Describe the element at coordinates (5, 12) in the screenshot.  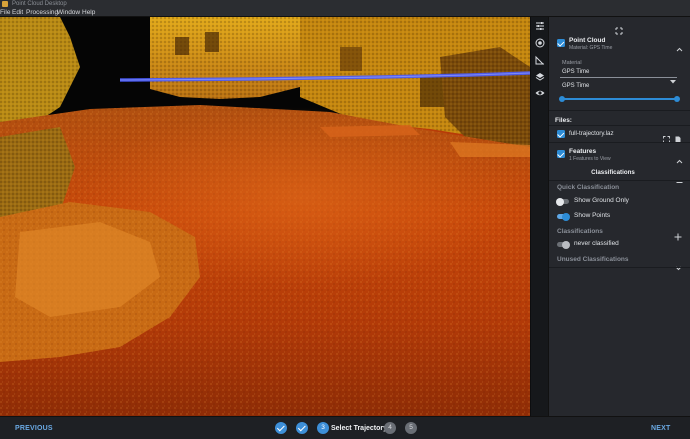
I see `menu-file: File` at that location.